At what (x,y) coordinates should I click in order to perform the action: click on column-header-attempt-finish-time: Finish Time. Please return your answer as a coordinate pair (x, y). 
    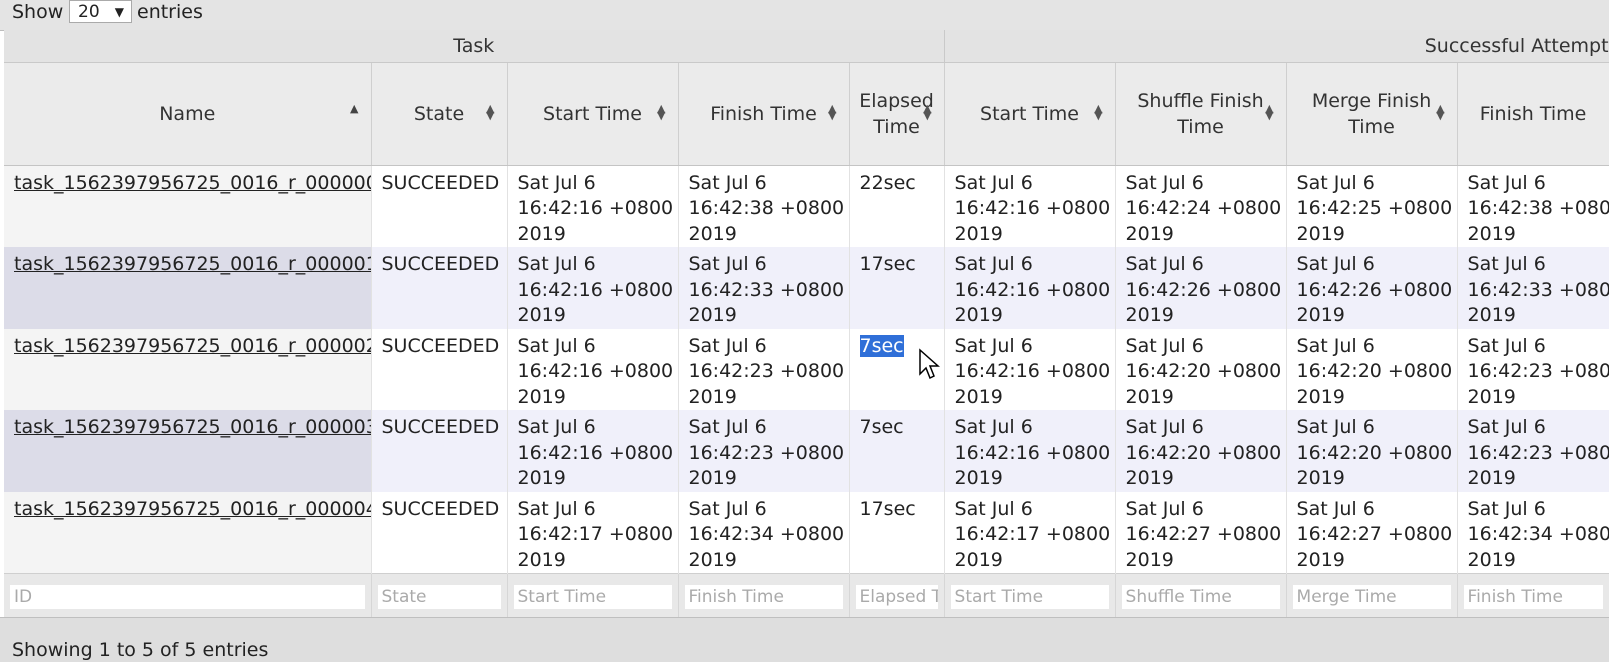
    Looking at the image, I should click on (1533, 114).